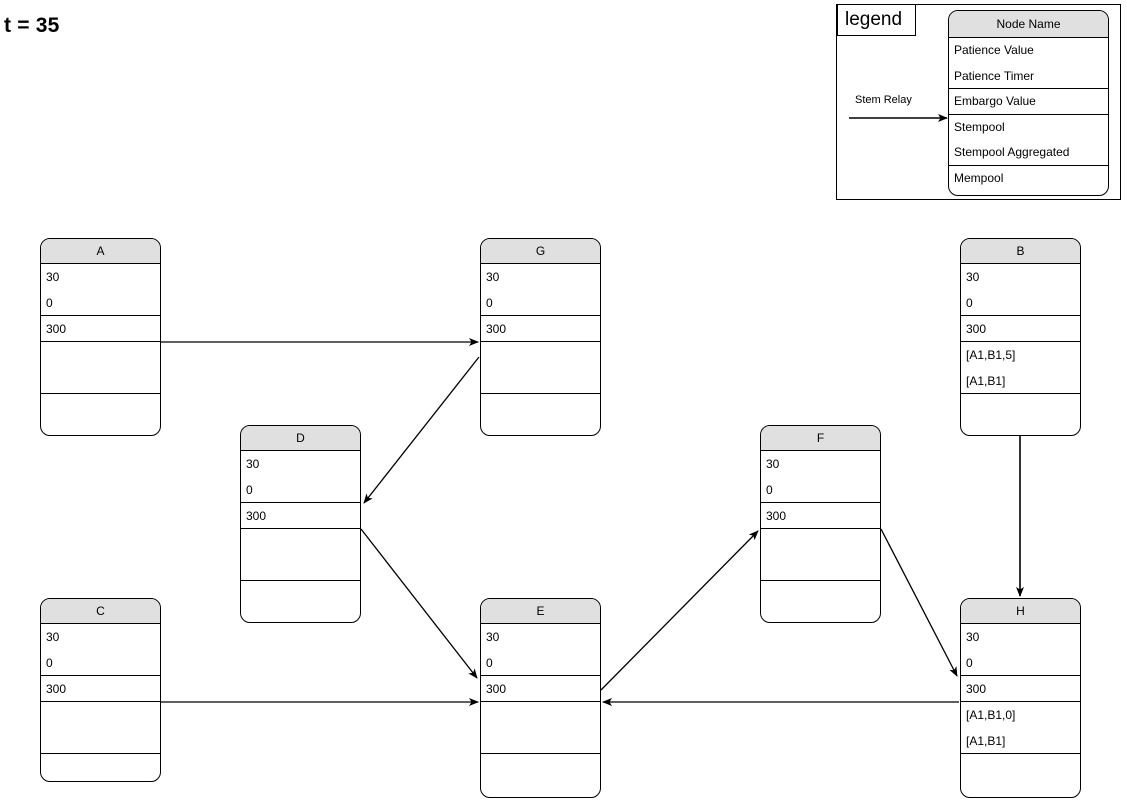 This screenshot has width=1127, height=800. Describe the element at coordinates (100, 329) in the screenshot. I see `node-a-embargo-value: 300` at that location.